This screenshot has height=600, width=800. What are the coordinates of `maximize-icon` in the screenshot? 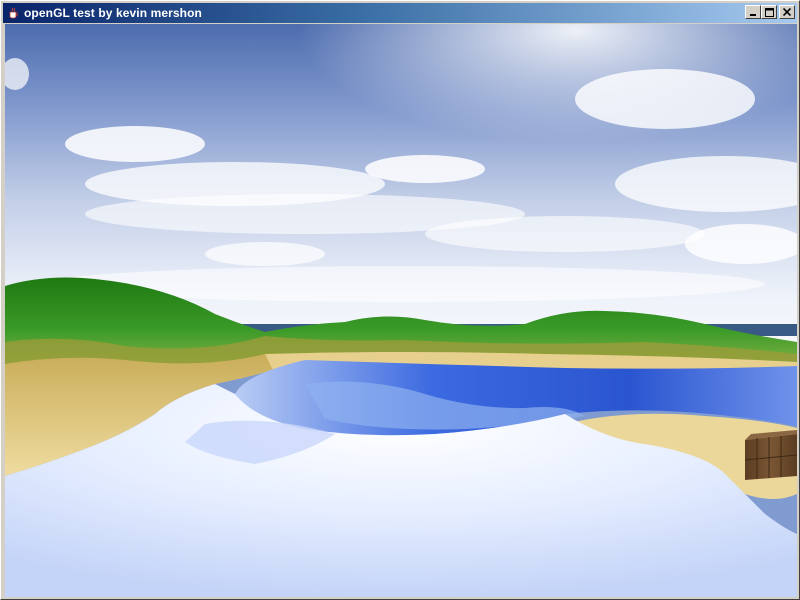 It's located at (769, 12).